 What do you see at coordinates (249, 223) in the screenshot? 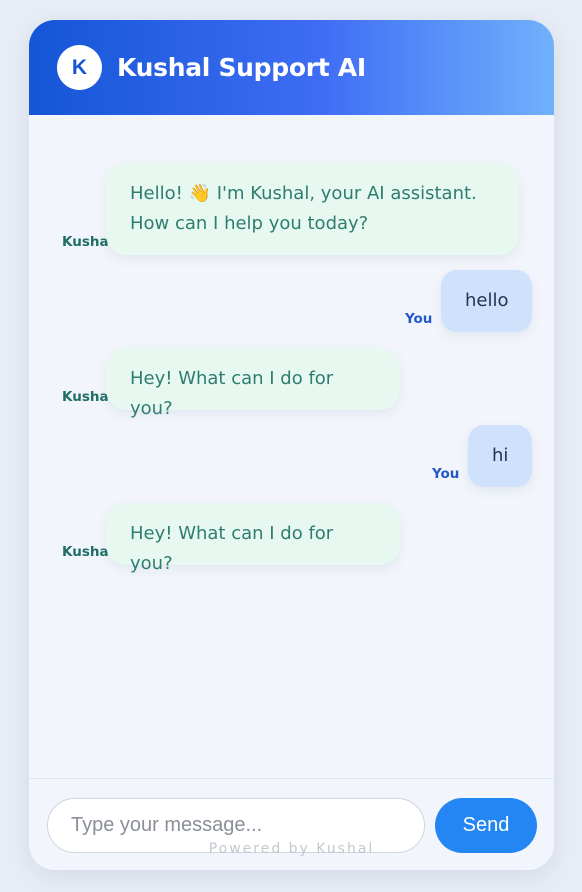
I see `message-text: How can I help you today?` at bounding box center [249, 223].